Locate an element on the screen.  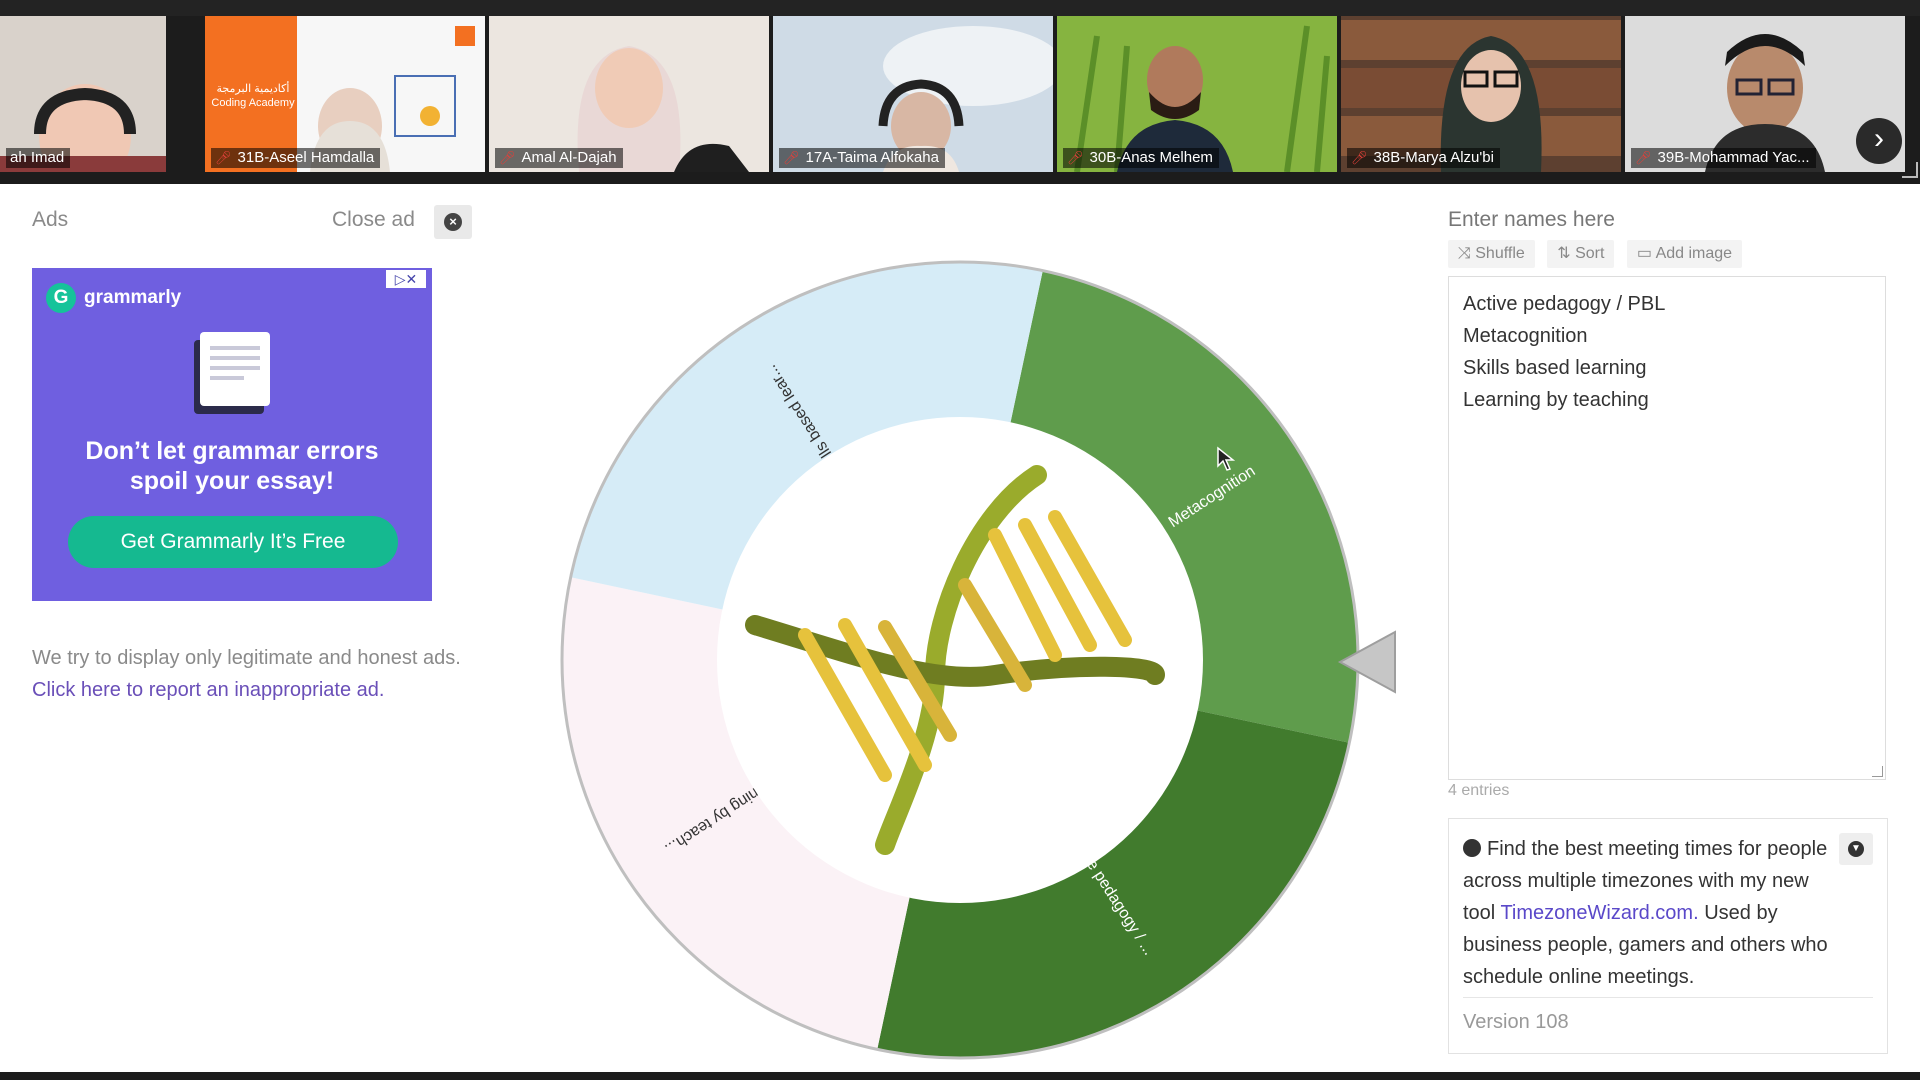
participant-name: 🎤︎ 38B-Marya Alzu'bi is located at coordinates (1423, 158).